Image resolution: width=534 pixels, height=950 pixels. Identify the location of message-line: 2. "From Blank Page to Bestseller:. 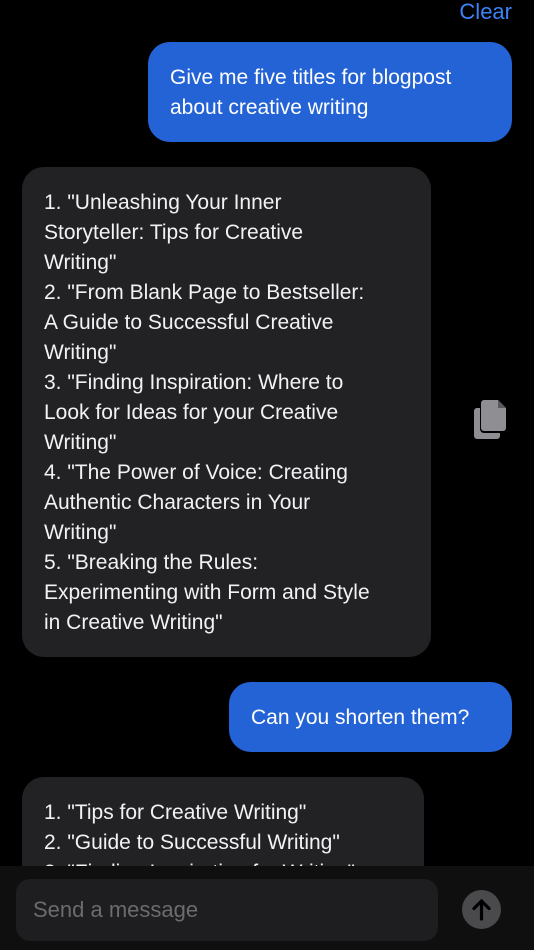
(204, 292).